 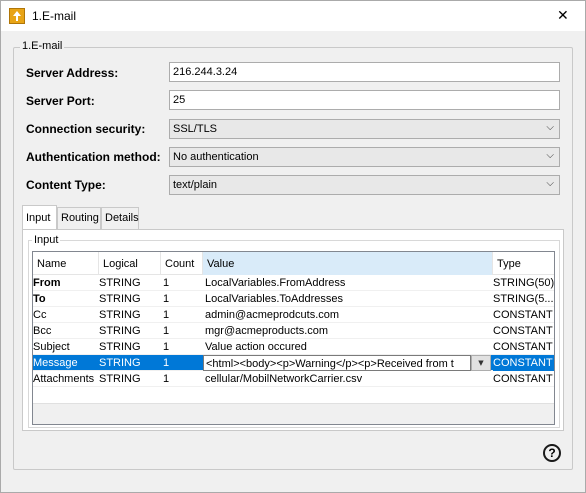 What do you see at coordinates (51, 347) in the screenshot?
I see `cell-name: Subject` at bounding box center [51, 347].